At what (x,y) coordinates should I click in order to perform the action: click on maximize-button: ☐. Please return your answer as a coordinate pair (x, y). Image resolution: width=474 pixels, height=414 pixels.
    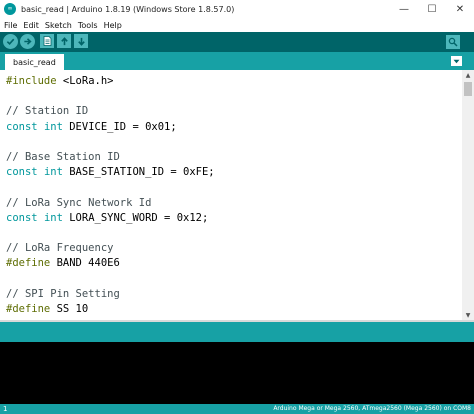
    Looking at the image, I should click on (432, 9).